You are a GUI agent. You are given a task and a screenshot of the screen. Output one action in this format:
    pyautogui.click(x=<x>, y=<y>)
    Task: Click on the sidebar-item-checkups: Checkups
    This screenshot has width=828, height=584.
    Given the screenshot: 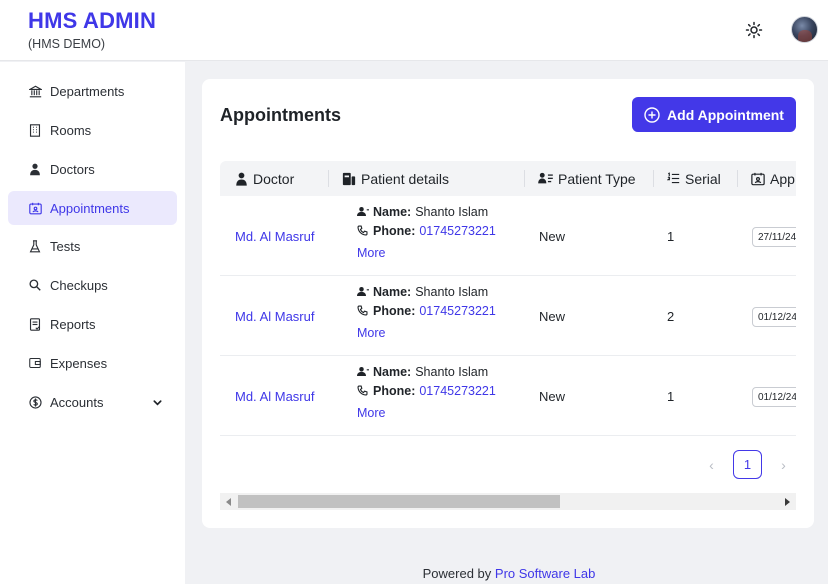 What is the action you would take?
    pyautogui.click(x=92, y=285)
    